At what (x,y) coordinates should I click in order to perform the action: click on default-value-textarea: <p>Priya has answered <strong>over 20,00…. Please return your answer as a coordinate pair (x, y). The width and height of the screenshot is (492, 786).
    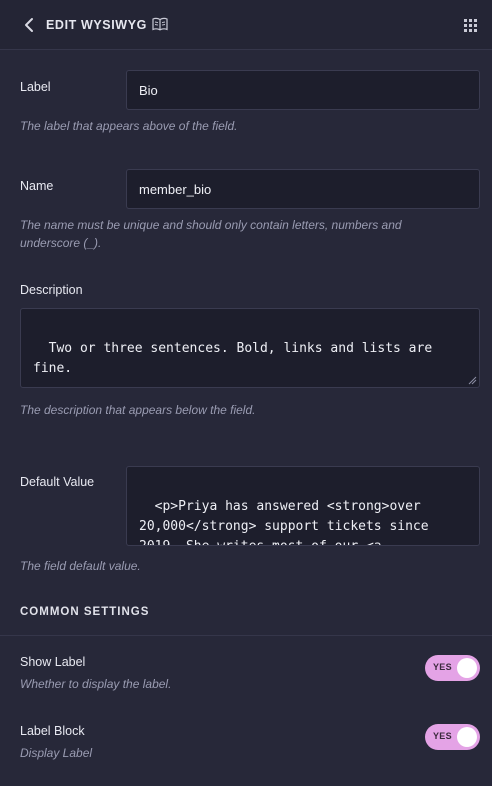
    Looking at the image, I should click on (303, 506).